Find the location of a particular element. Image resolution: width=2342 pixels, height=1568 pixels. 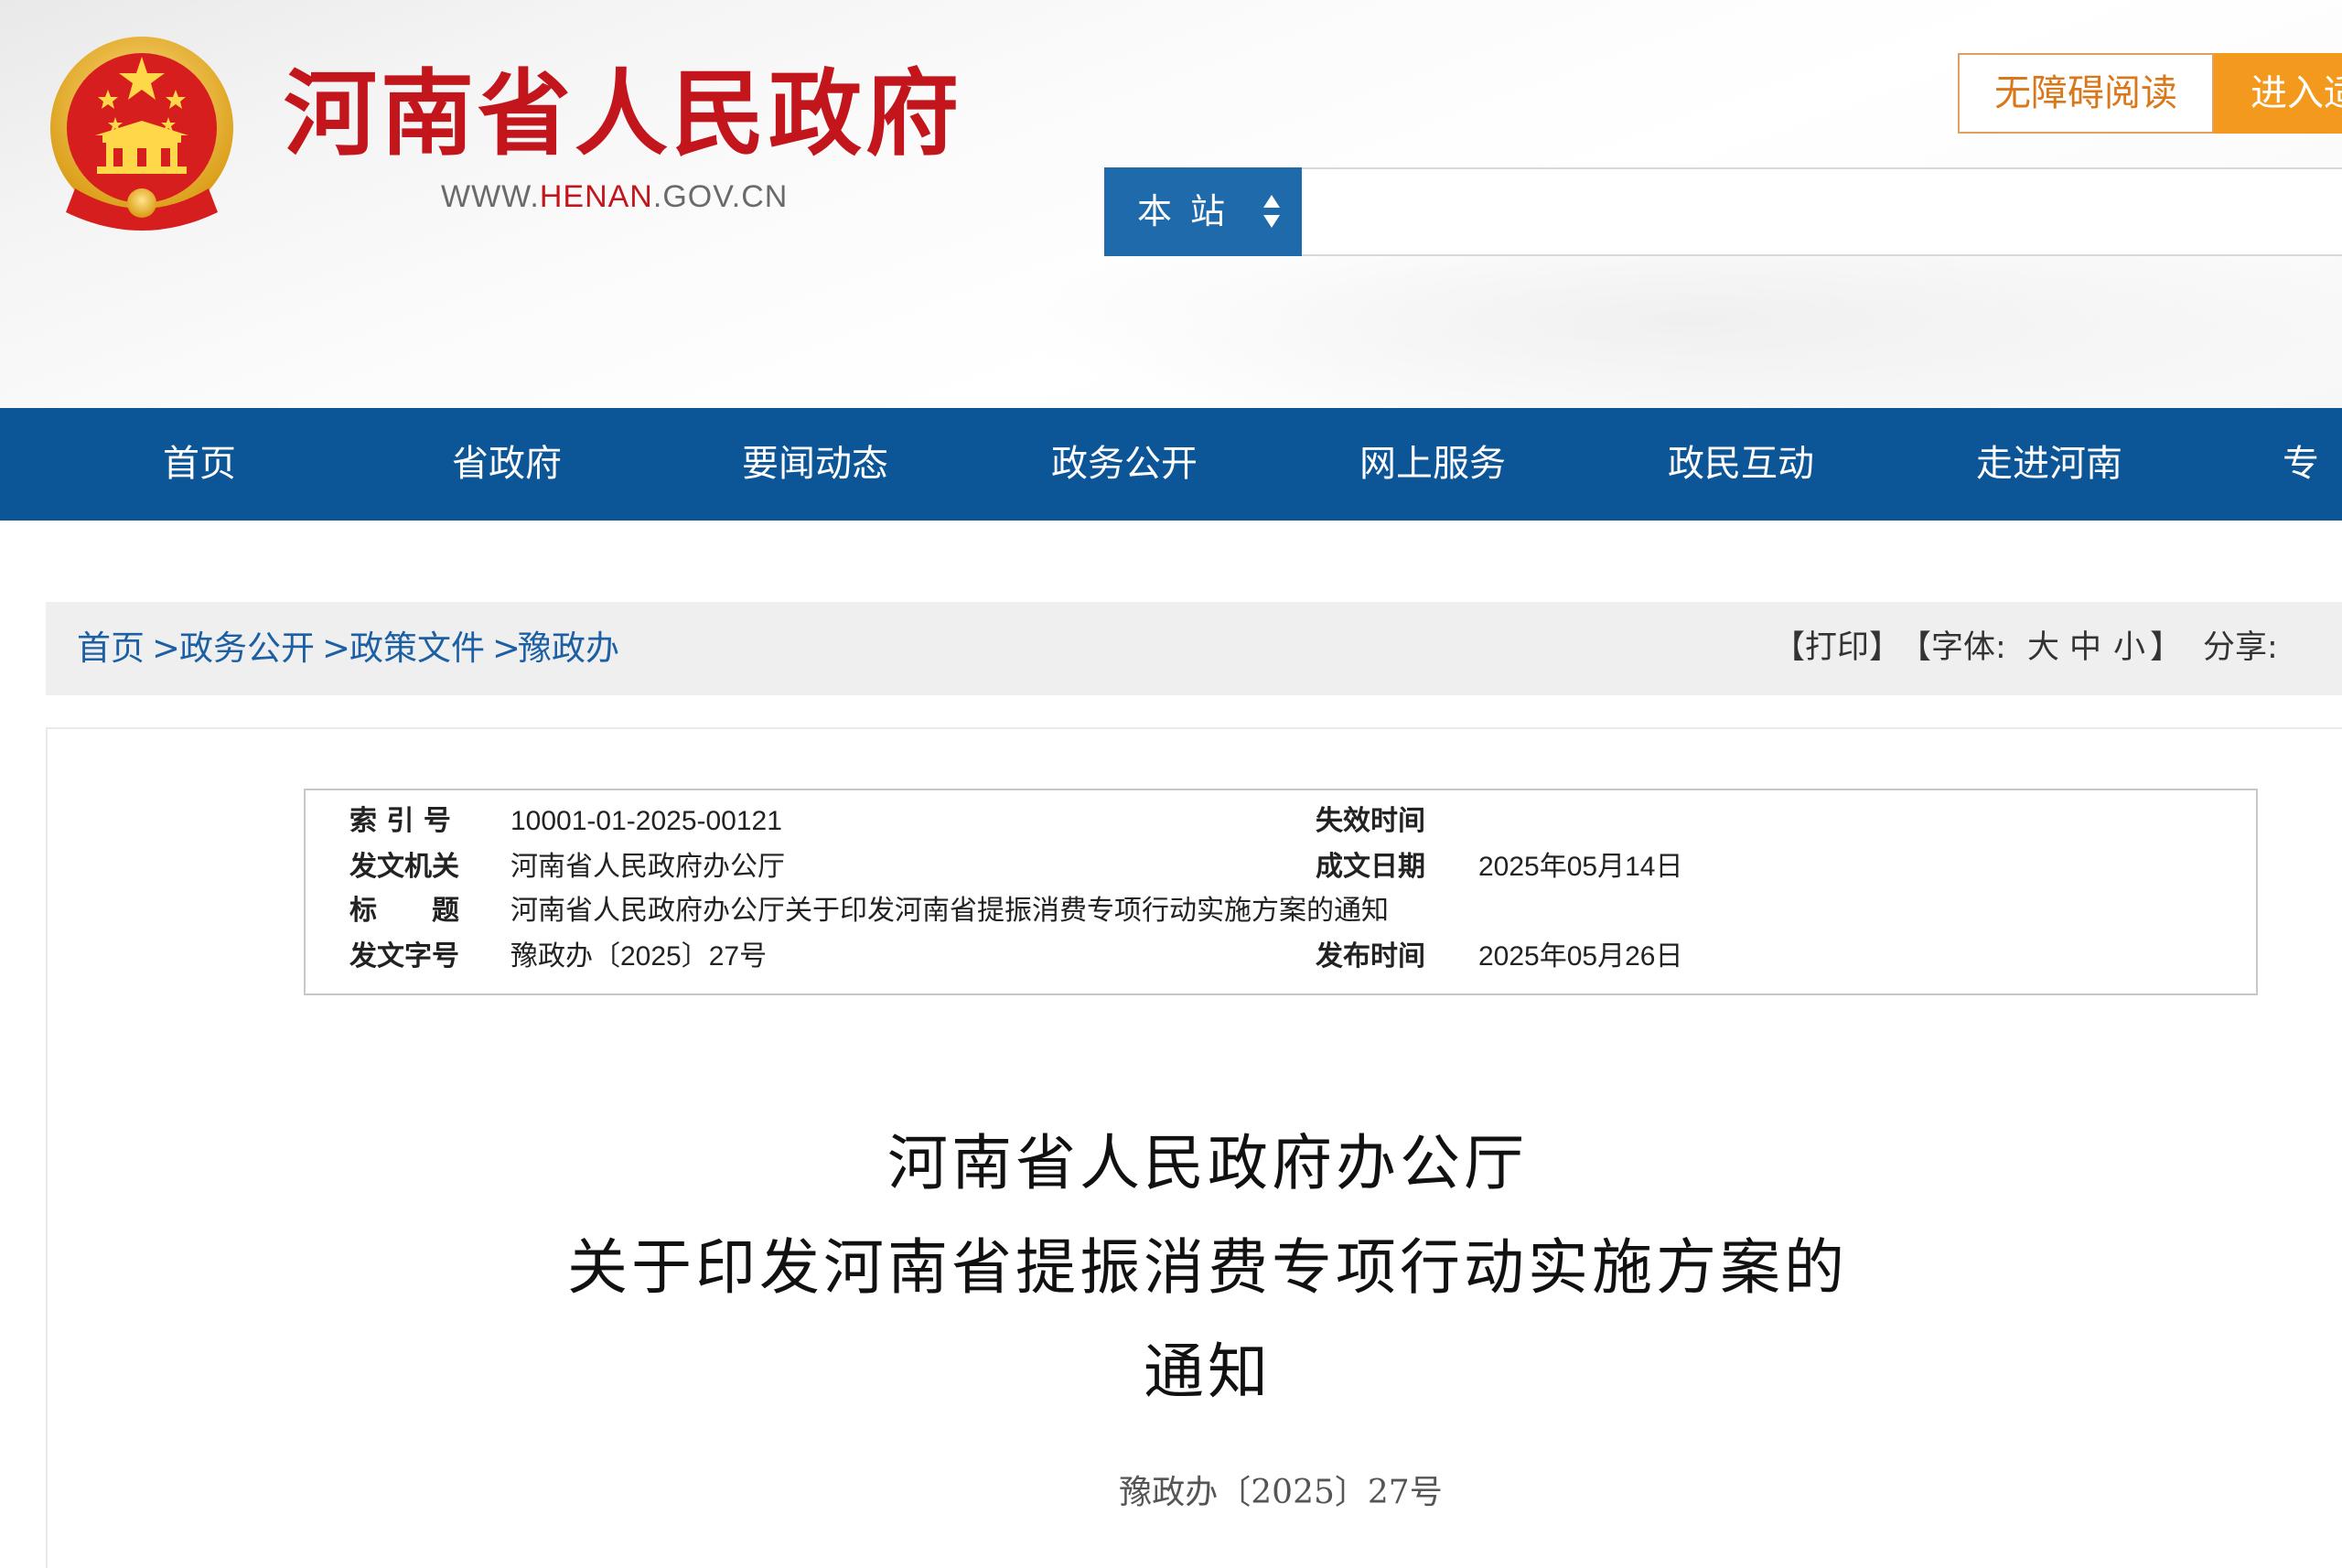

meta-written-date-value: 2025年05月14日 is located at coordinates (1580, 867).